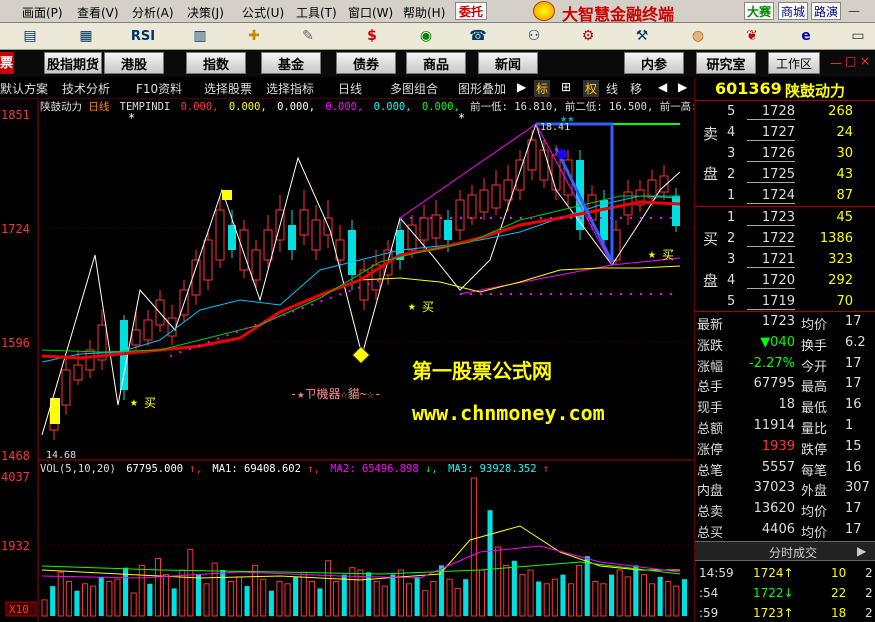 The image size is (875, 622). I want to click on tab-index: 指数, so click(216, 63).